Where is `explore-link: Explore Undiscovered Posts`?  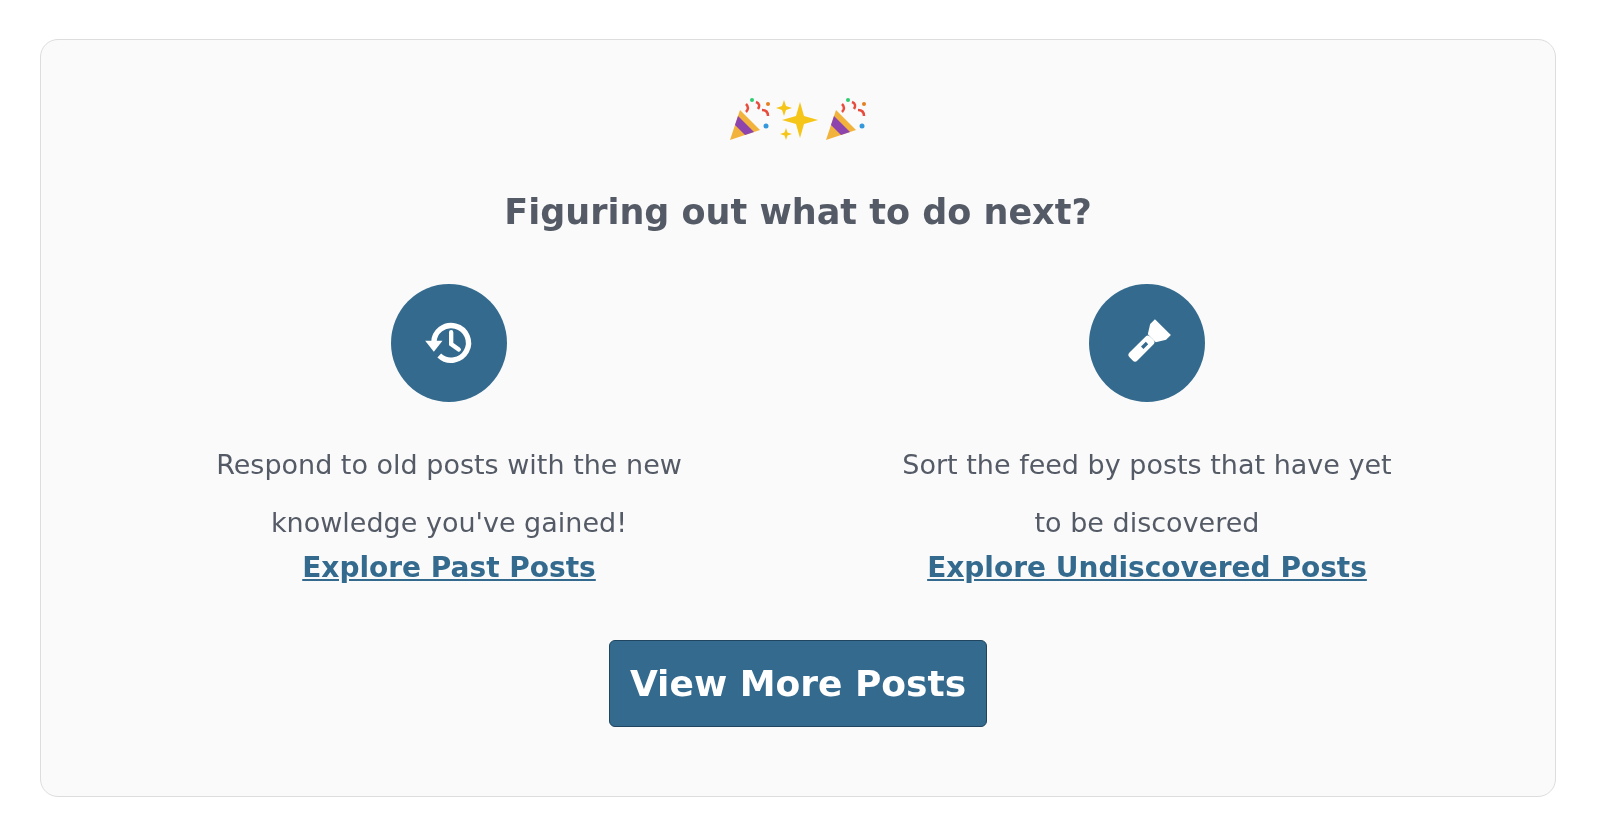 explore-link: Explore Undiscovered Posts is located at coordinates (1147, 568).